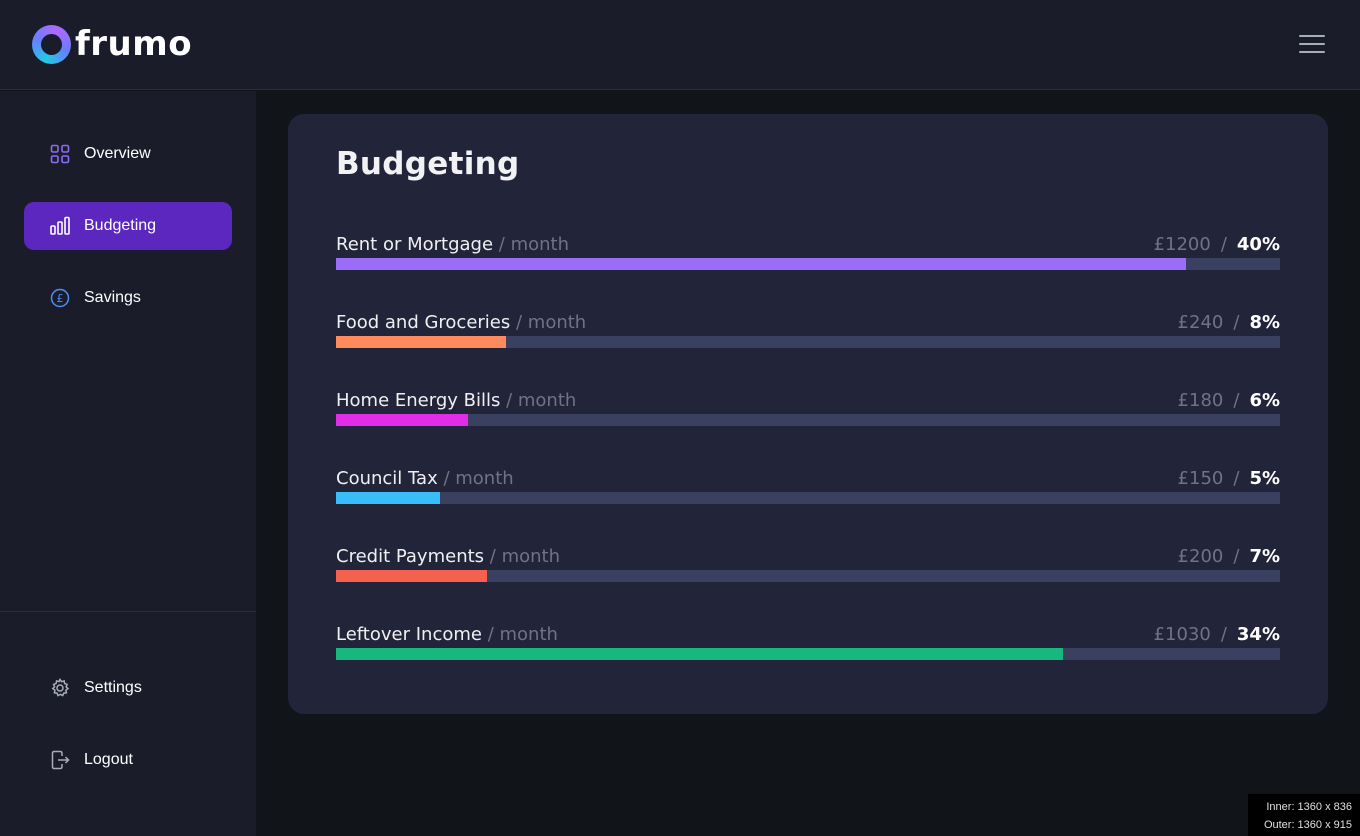  What do you see at coordinates (1307, 825) in the screenshot?
I see `outer-size-label: Outer: 1360 x 915` at bounding box center [1307, 825].